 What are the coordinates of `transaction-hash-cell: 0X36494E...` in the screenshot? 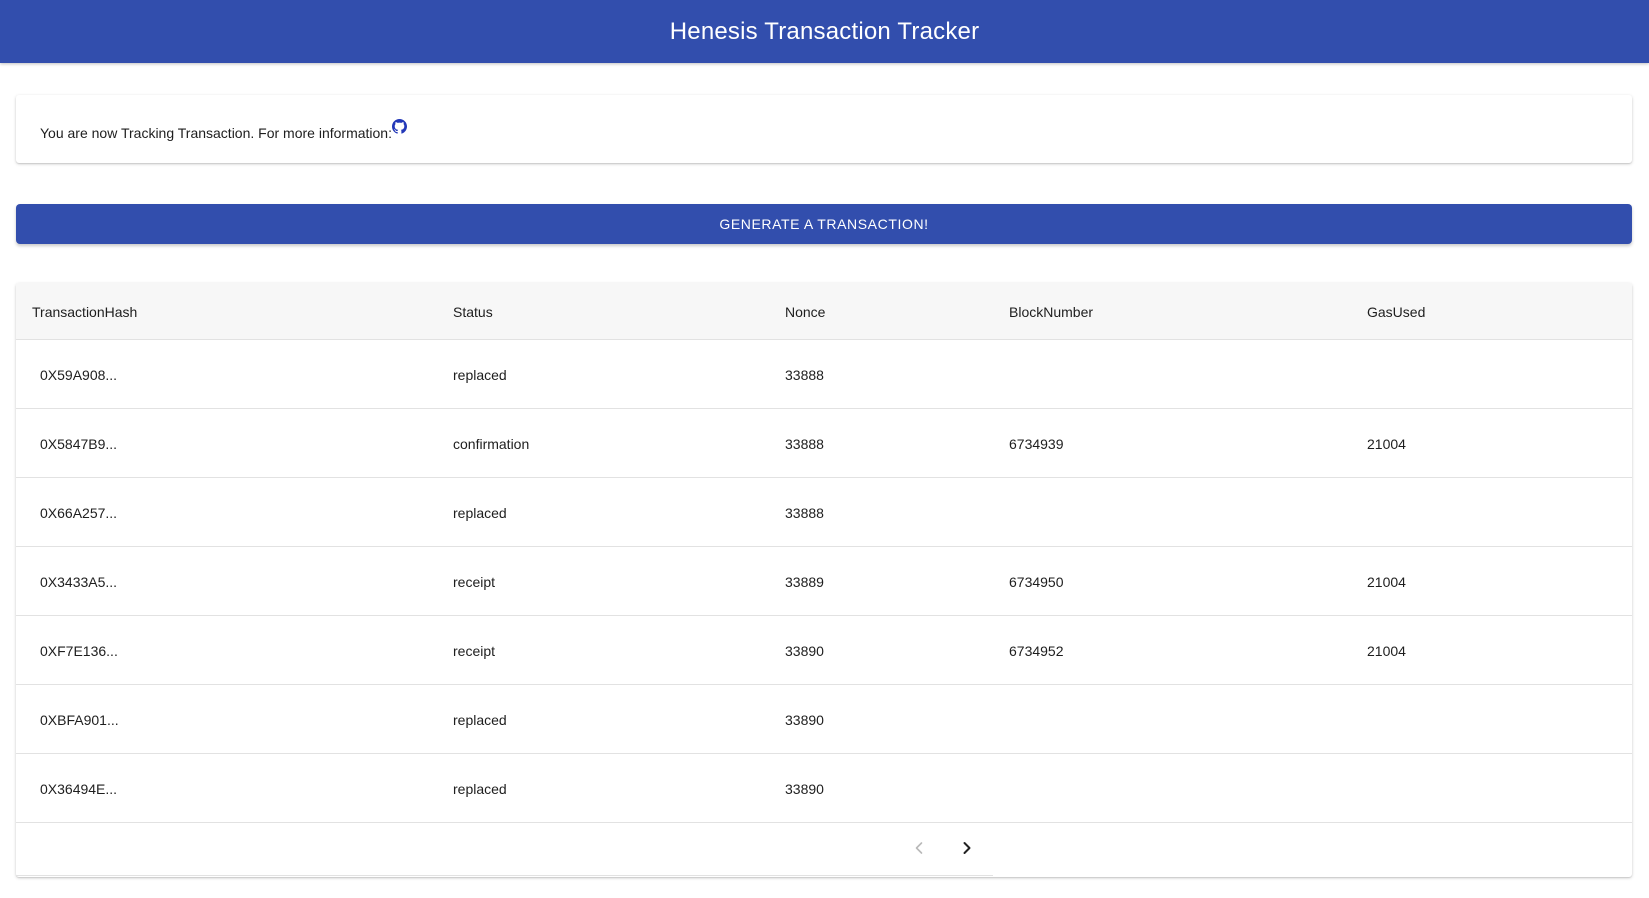 It's located at (79, 789).